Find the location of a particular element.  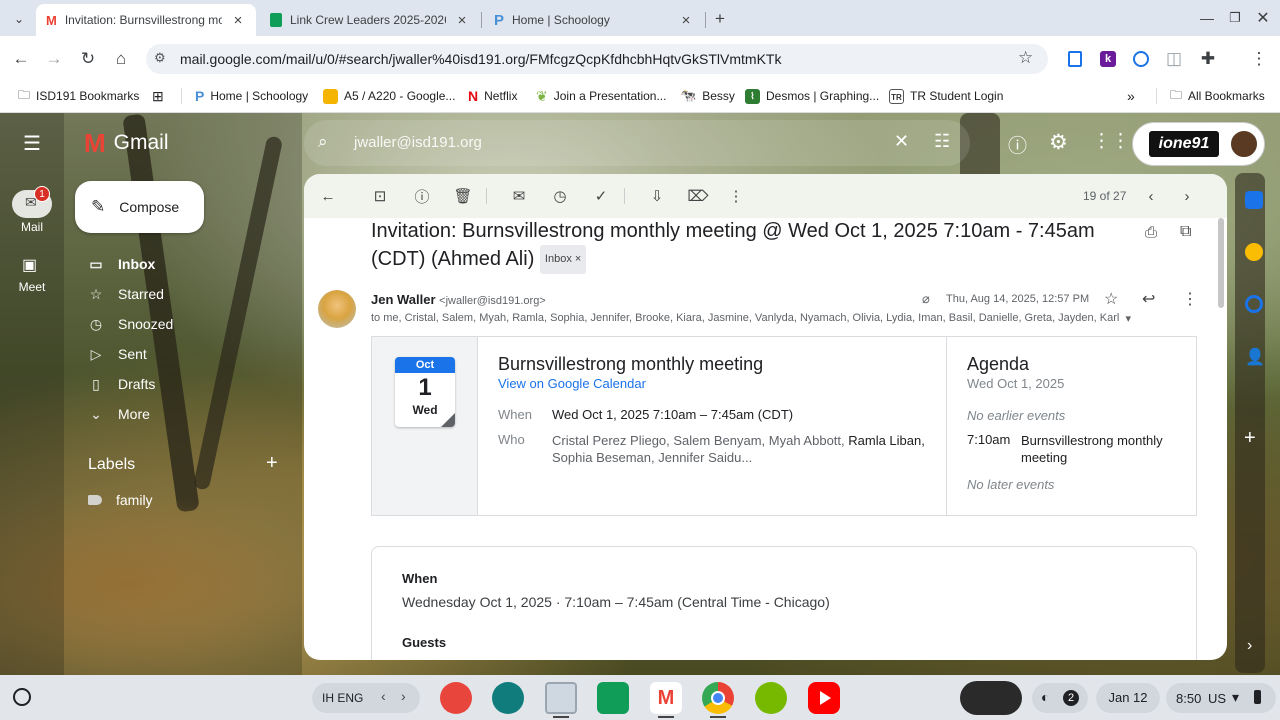

gmail-app-icon: M is located at coordinates (666, 698).